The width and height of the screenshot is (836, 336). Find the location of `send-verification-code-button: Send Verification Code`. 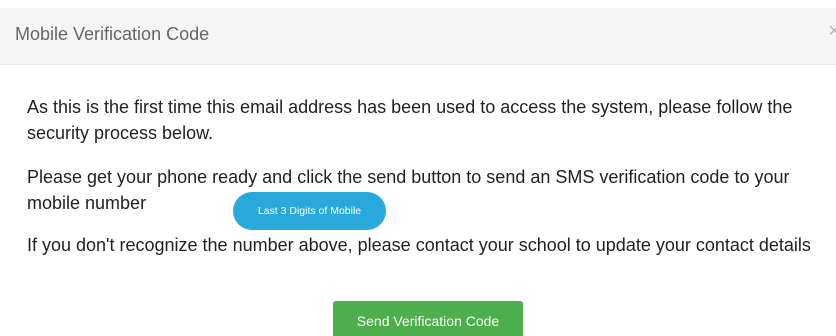

send-verification-code-button: Send Verification Code is located at coordinates (428, 318).